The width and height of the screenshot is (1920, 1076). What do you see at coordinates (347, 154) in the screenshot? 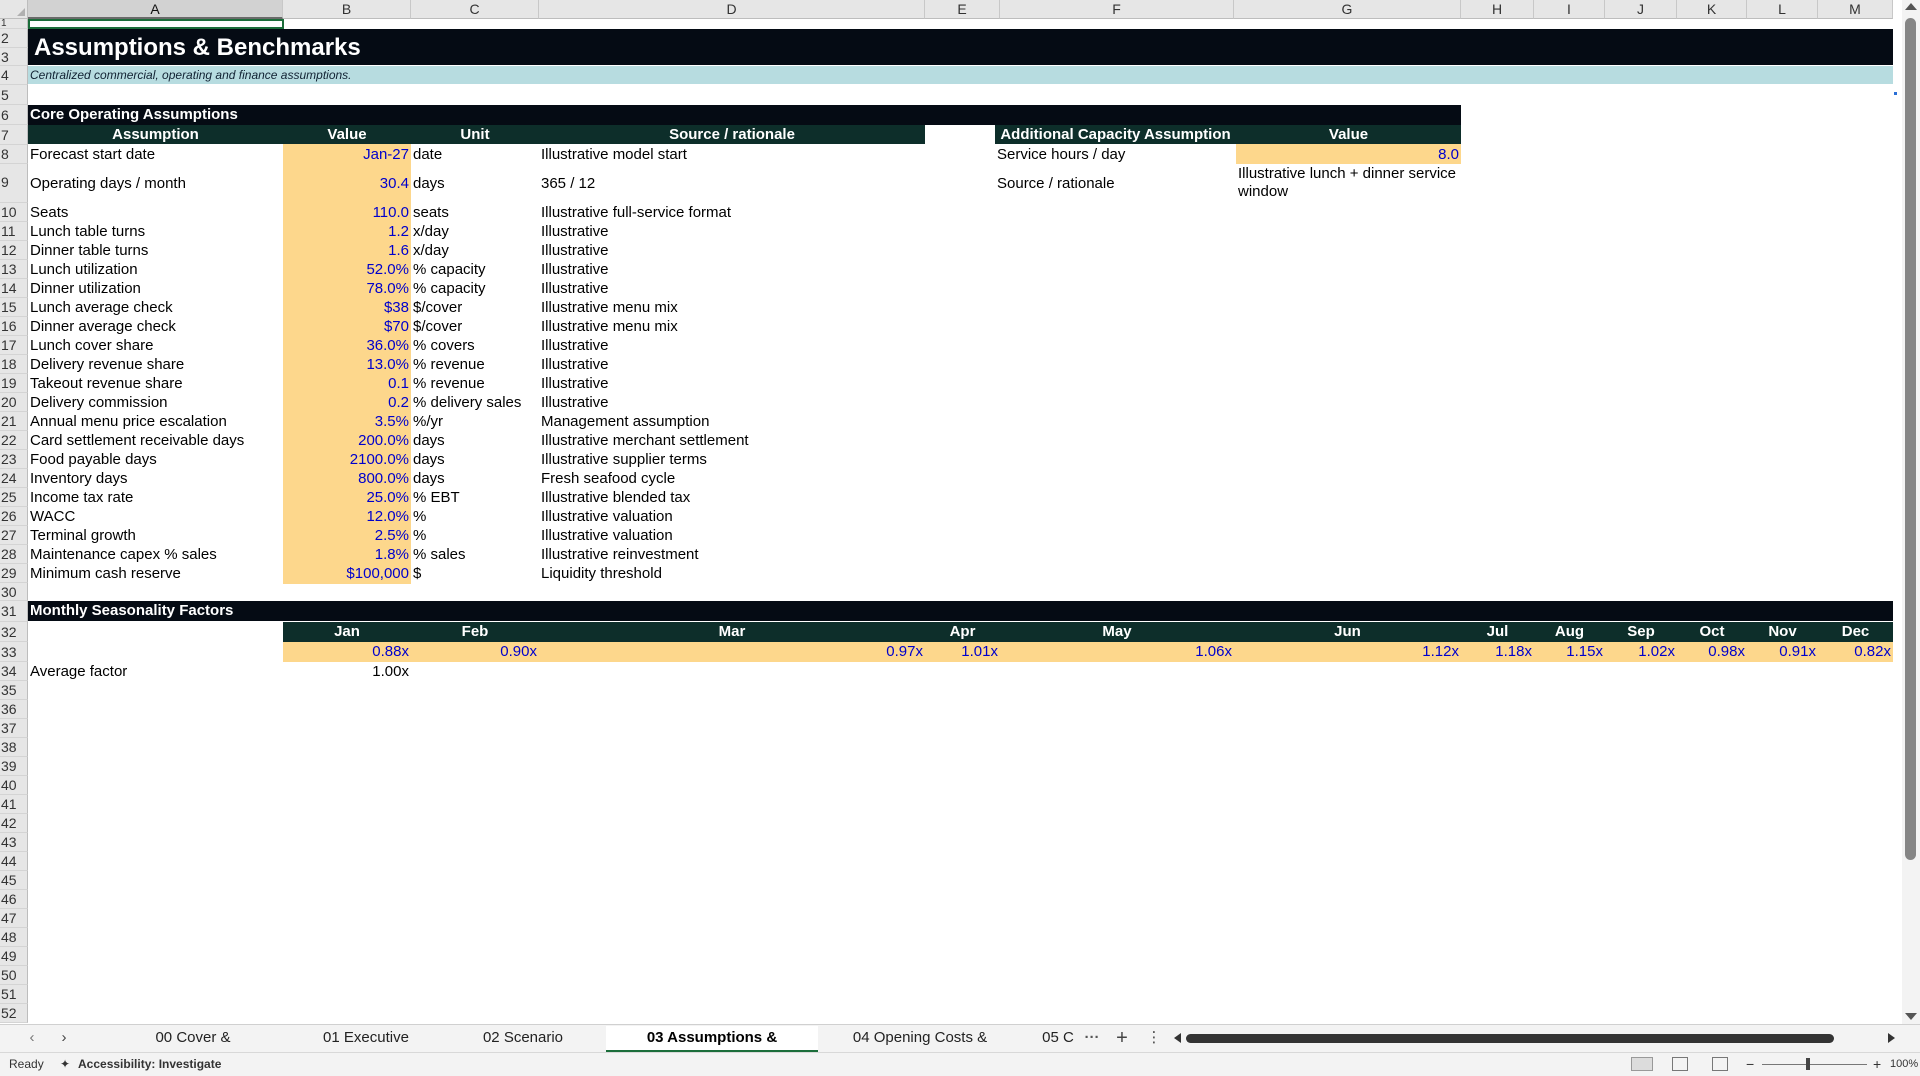
I see `assumption-value: Jan-27` at bounding box center [347, 154].